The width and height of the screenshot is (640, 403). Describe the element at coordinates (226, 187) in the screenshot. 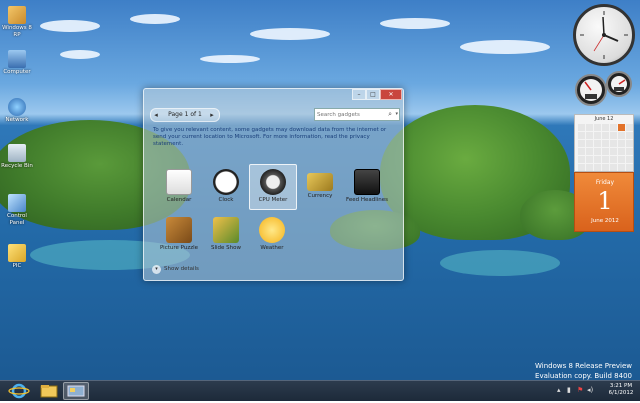

I see `gadget-tile-clock: Clock` at that location.